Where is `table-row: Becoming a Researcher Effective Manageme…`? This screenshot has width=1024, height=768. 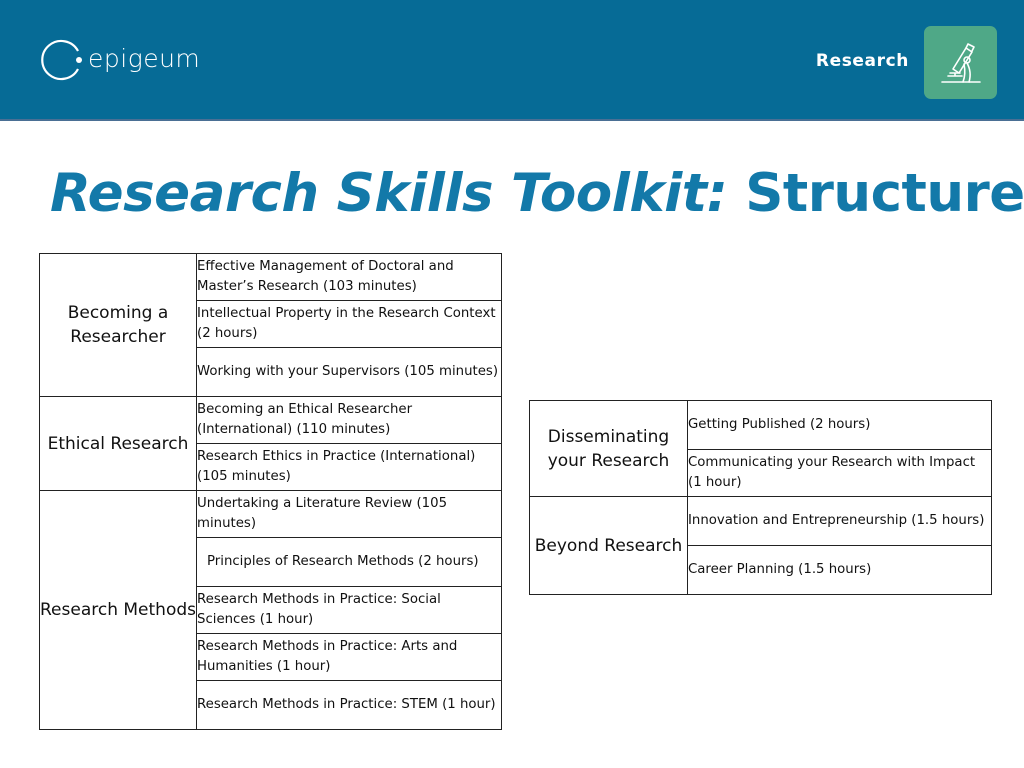
table-row: Becoming a Researcher Effective Manageme… is located at coordinates (270, 325).